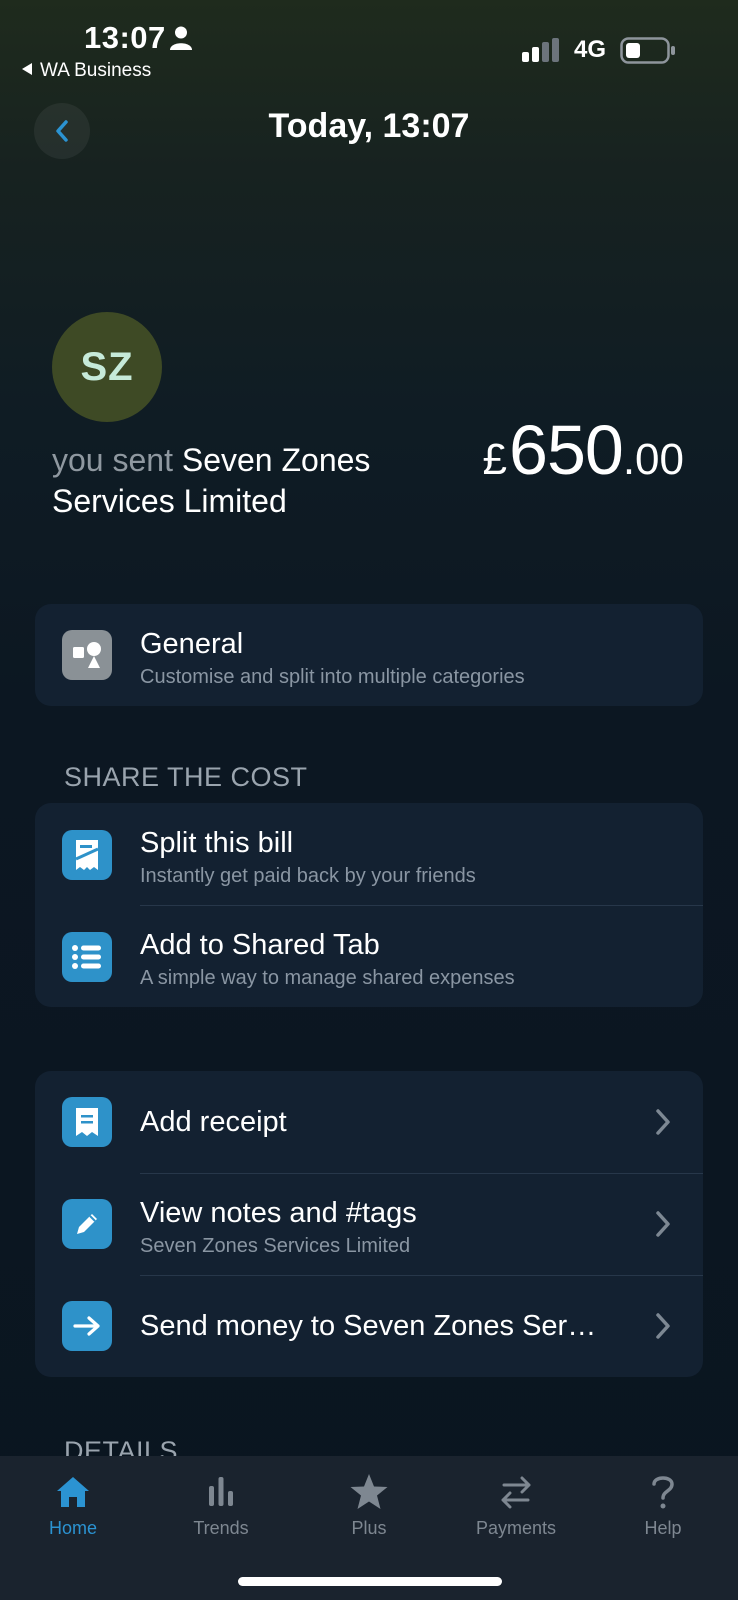  Describe the element at coordinates (112, 460) in the screenshot. I see `transaction-prefix: you sent` at that location.